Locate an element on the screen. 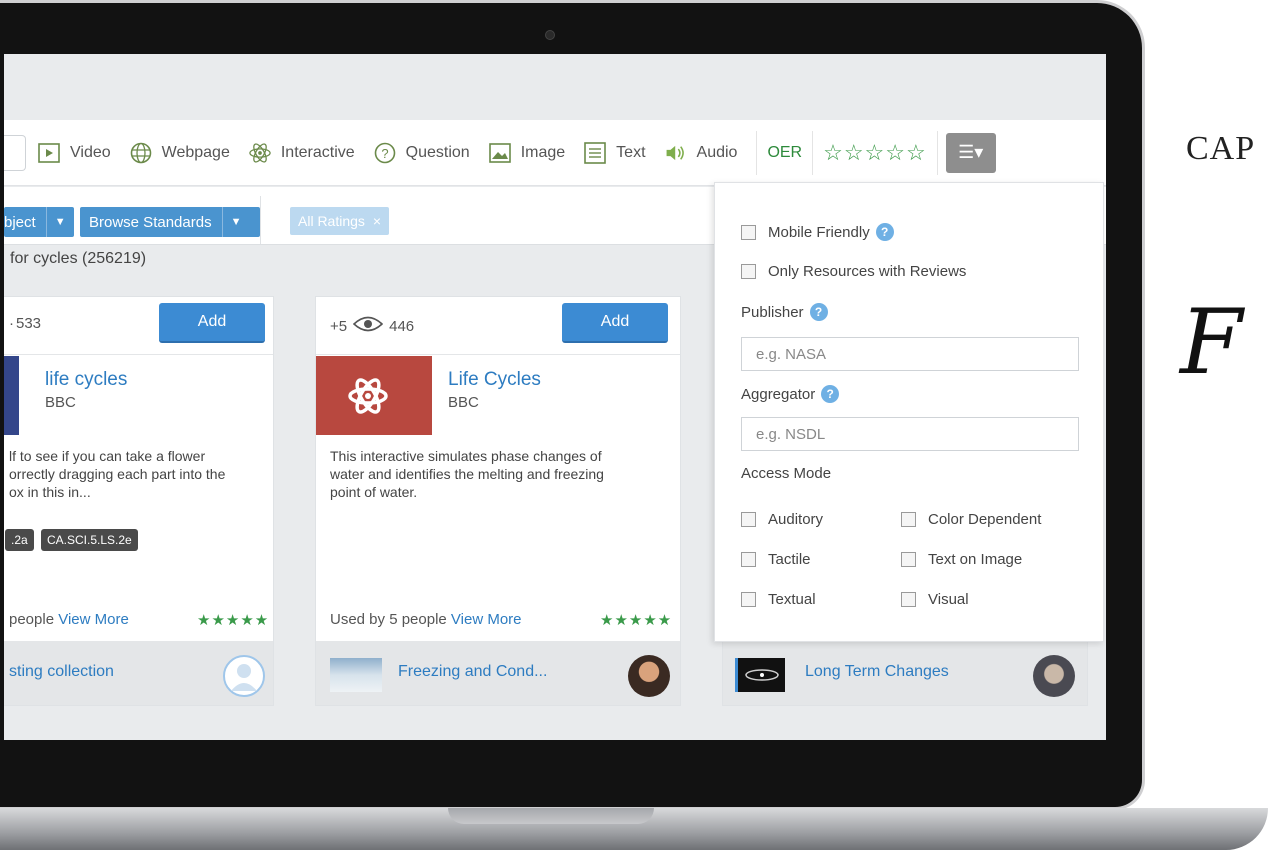 The height and width of the screenshot is (850, 1268). video-icon is located at coordinates (49, 153).